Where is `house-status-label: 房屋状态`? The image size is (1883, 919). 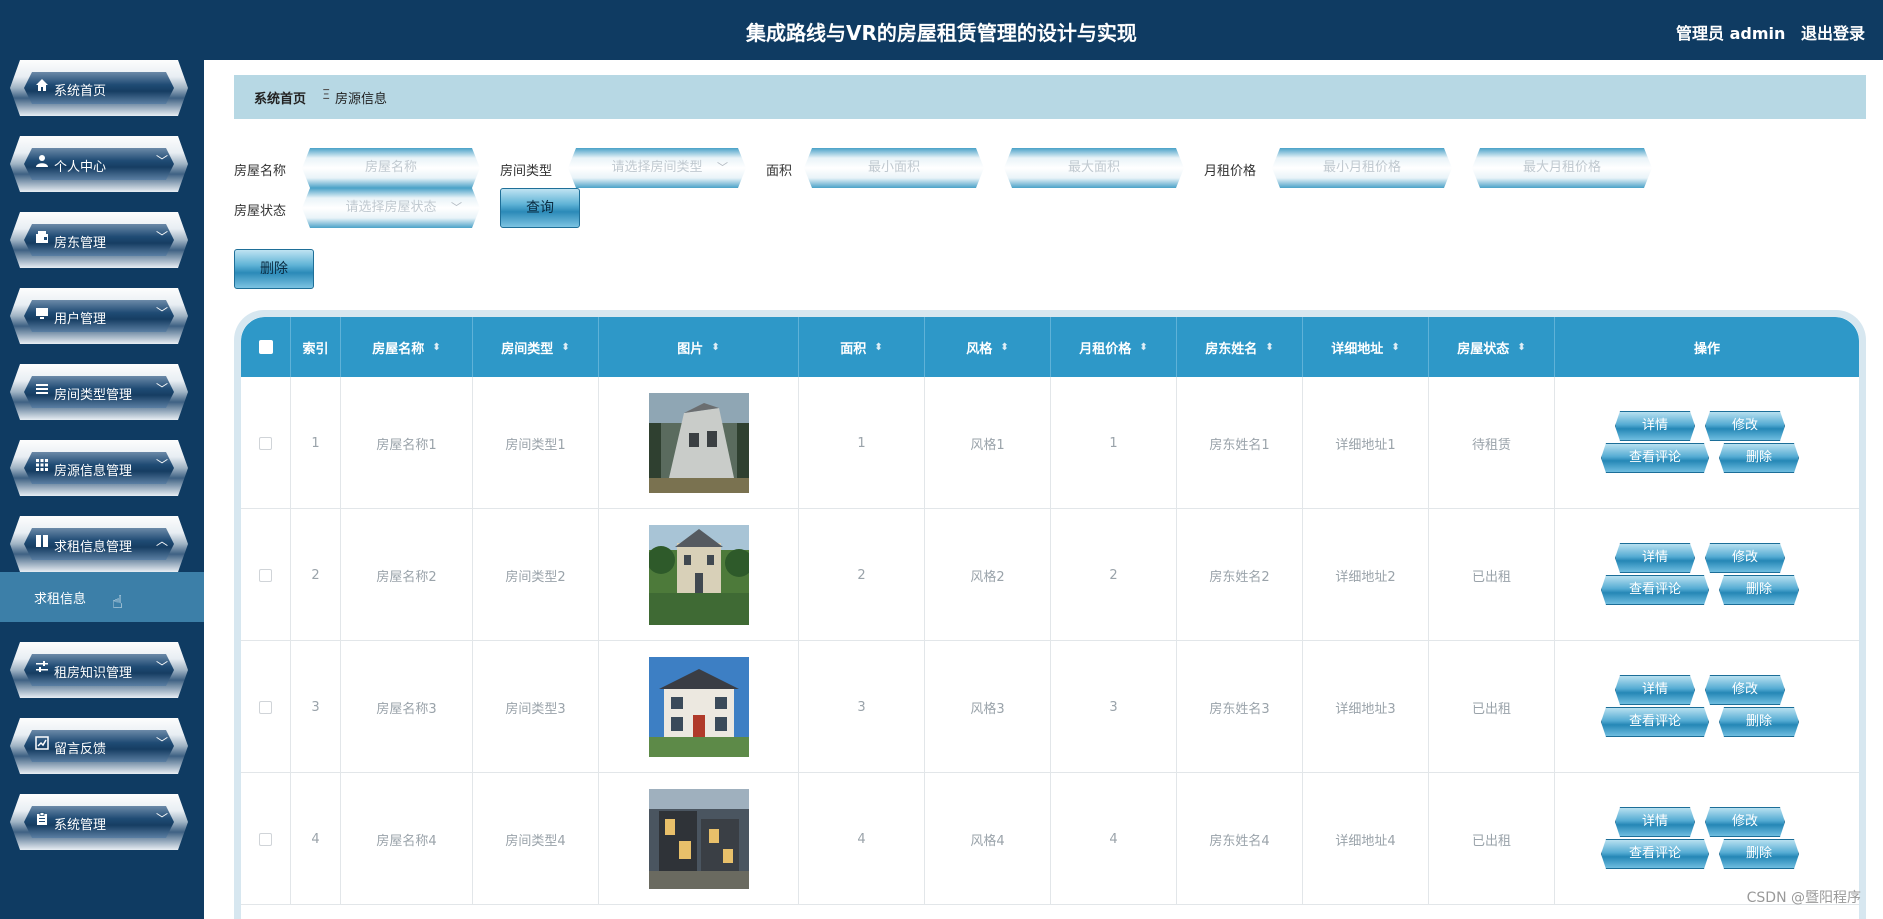
house-status-label: 房屋状态 is located at coordinates (260, 211).